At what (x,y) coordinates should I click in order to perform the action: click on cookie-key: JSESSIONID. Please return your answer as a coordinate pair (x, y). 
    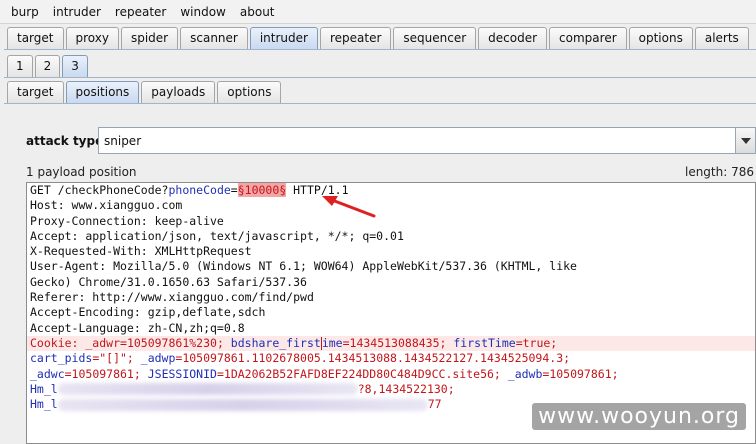
    Looking at the image, I should click on (182, 373).